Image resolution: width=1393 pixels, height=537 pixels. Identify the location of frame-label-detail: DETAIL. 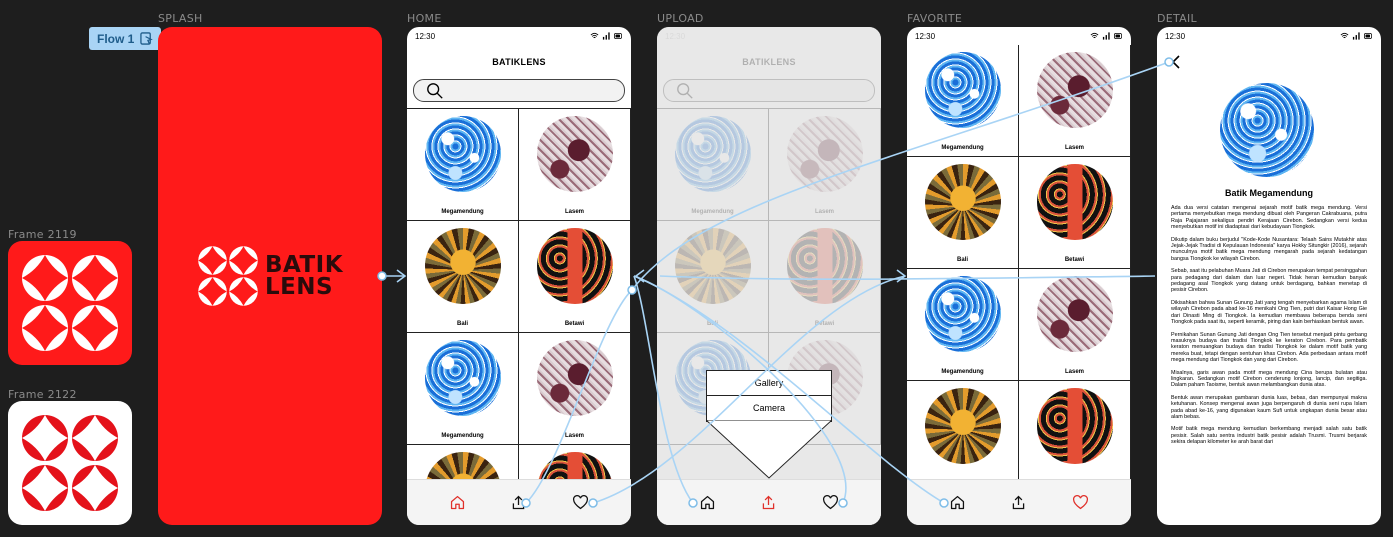
(1177, 18).